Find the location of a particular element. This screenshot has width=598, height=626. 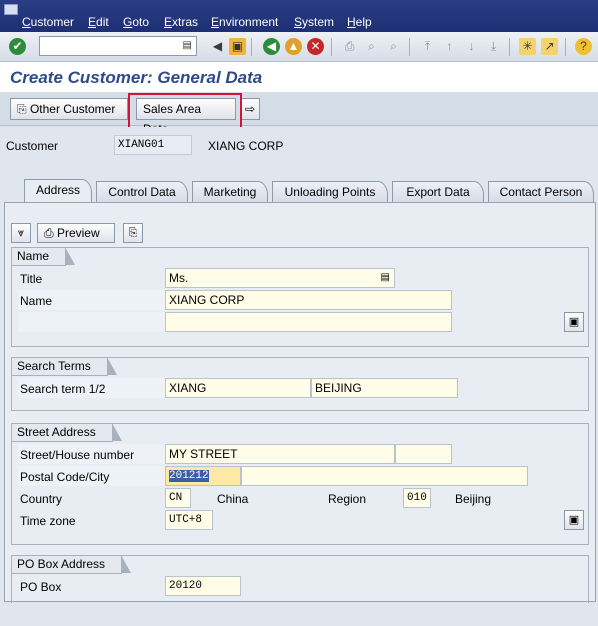

menu-system: System is located at coordinates (314, 22).